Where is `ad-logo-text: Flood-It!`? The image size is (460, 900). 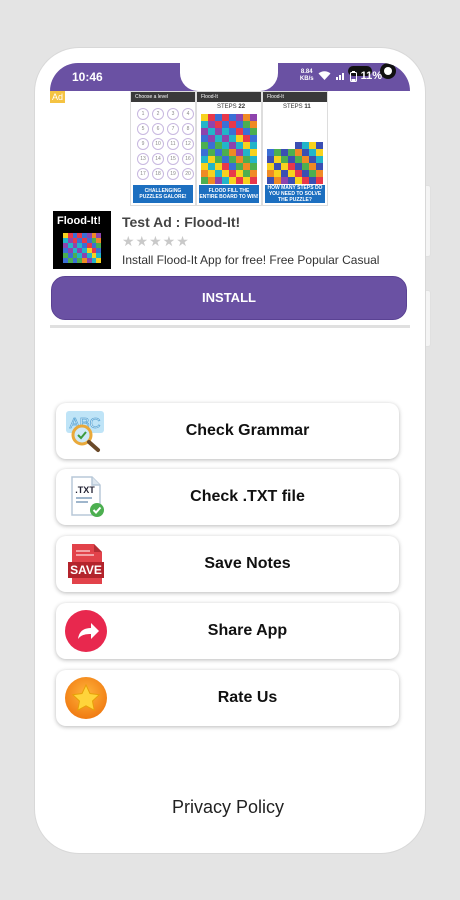
ad-logo-text: Flood-It! is located at coordinates (79, 221).